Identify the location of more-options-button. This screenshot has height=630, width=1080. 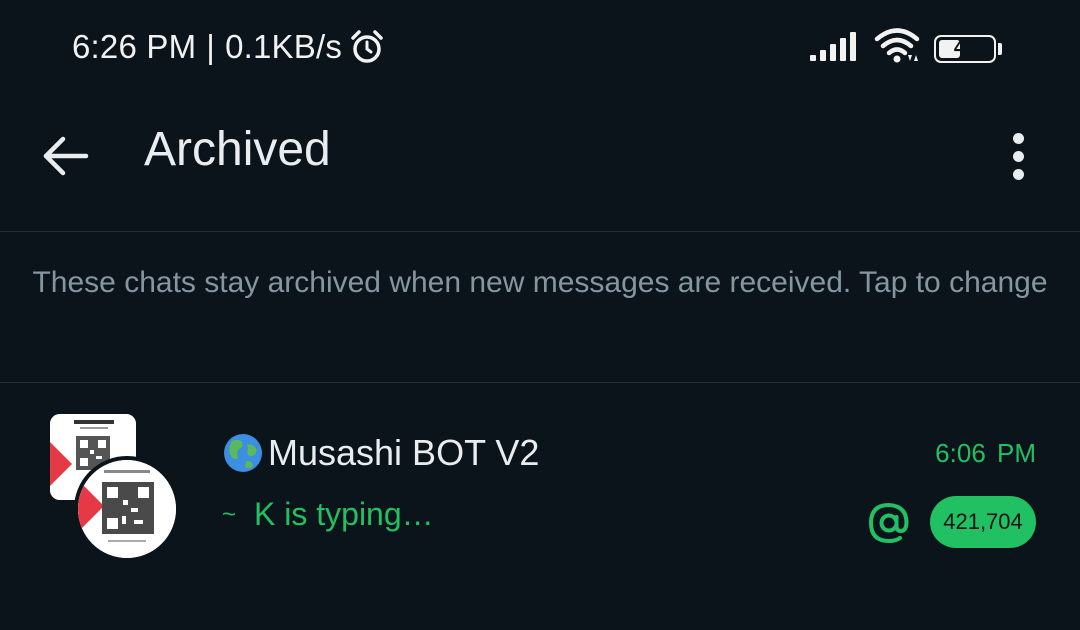
(1018, 156).